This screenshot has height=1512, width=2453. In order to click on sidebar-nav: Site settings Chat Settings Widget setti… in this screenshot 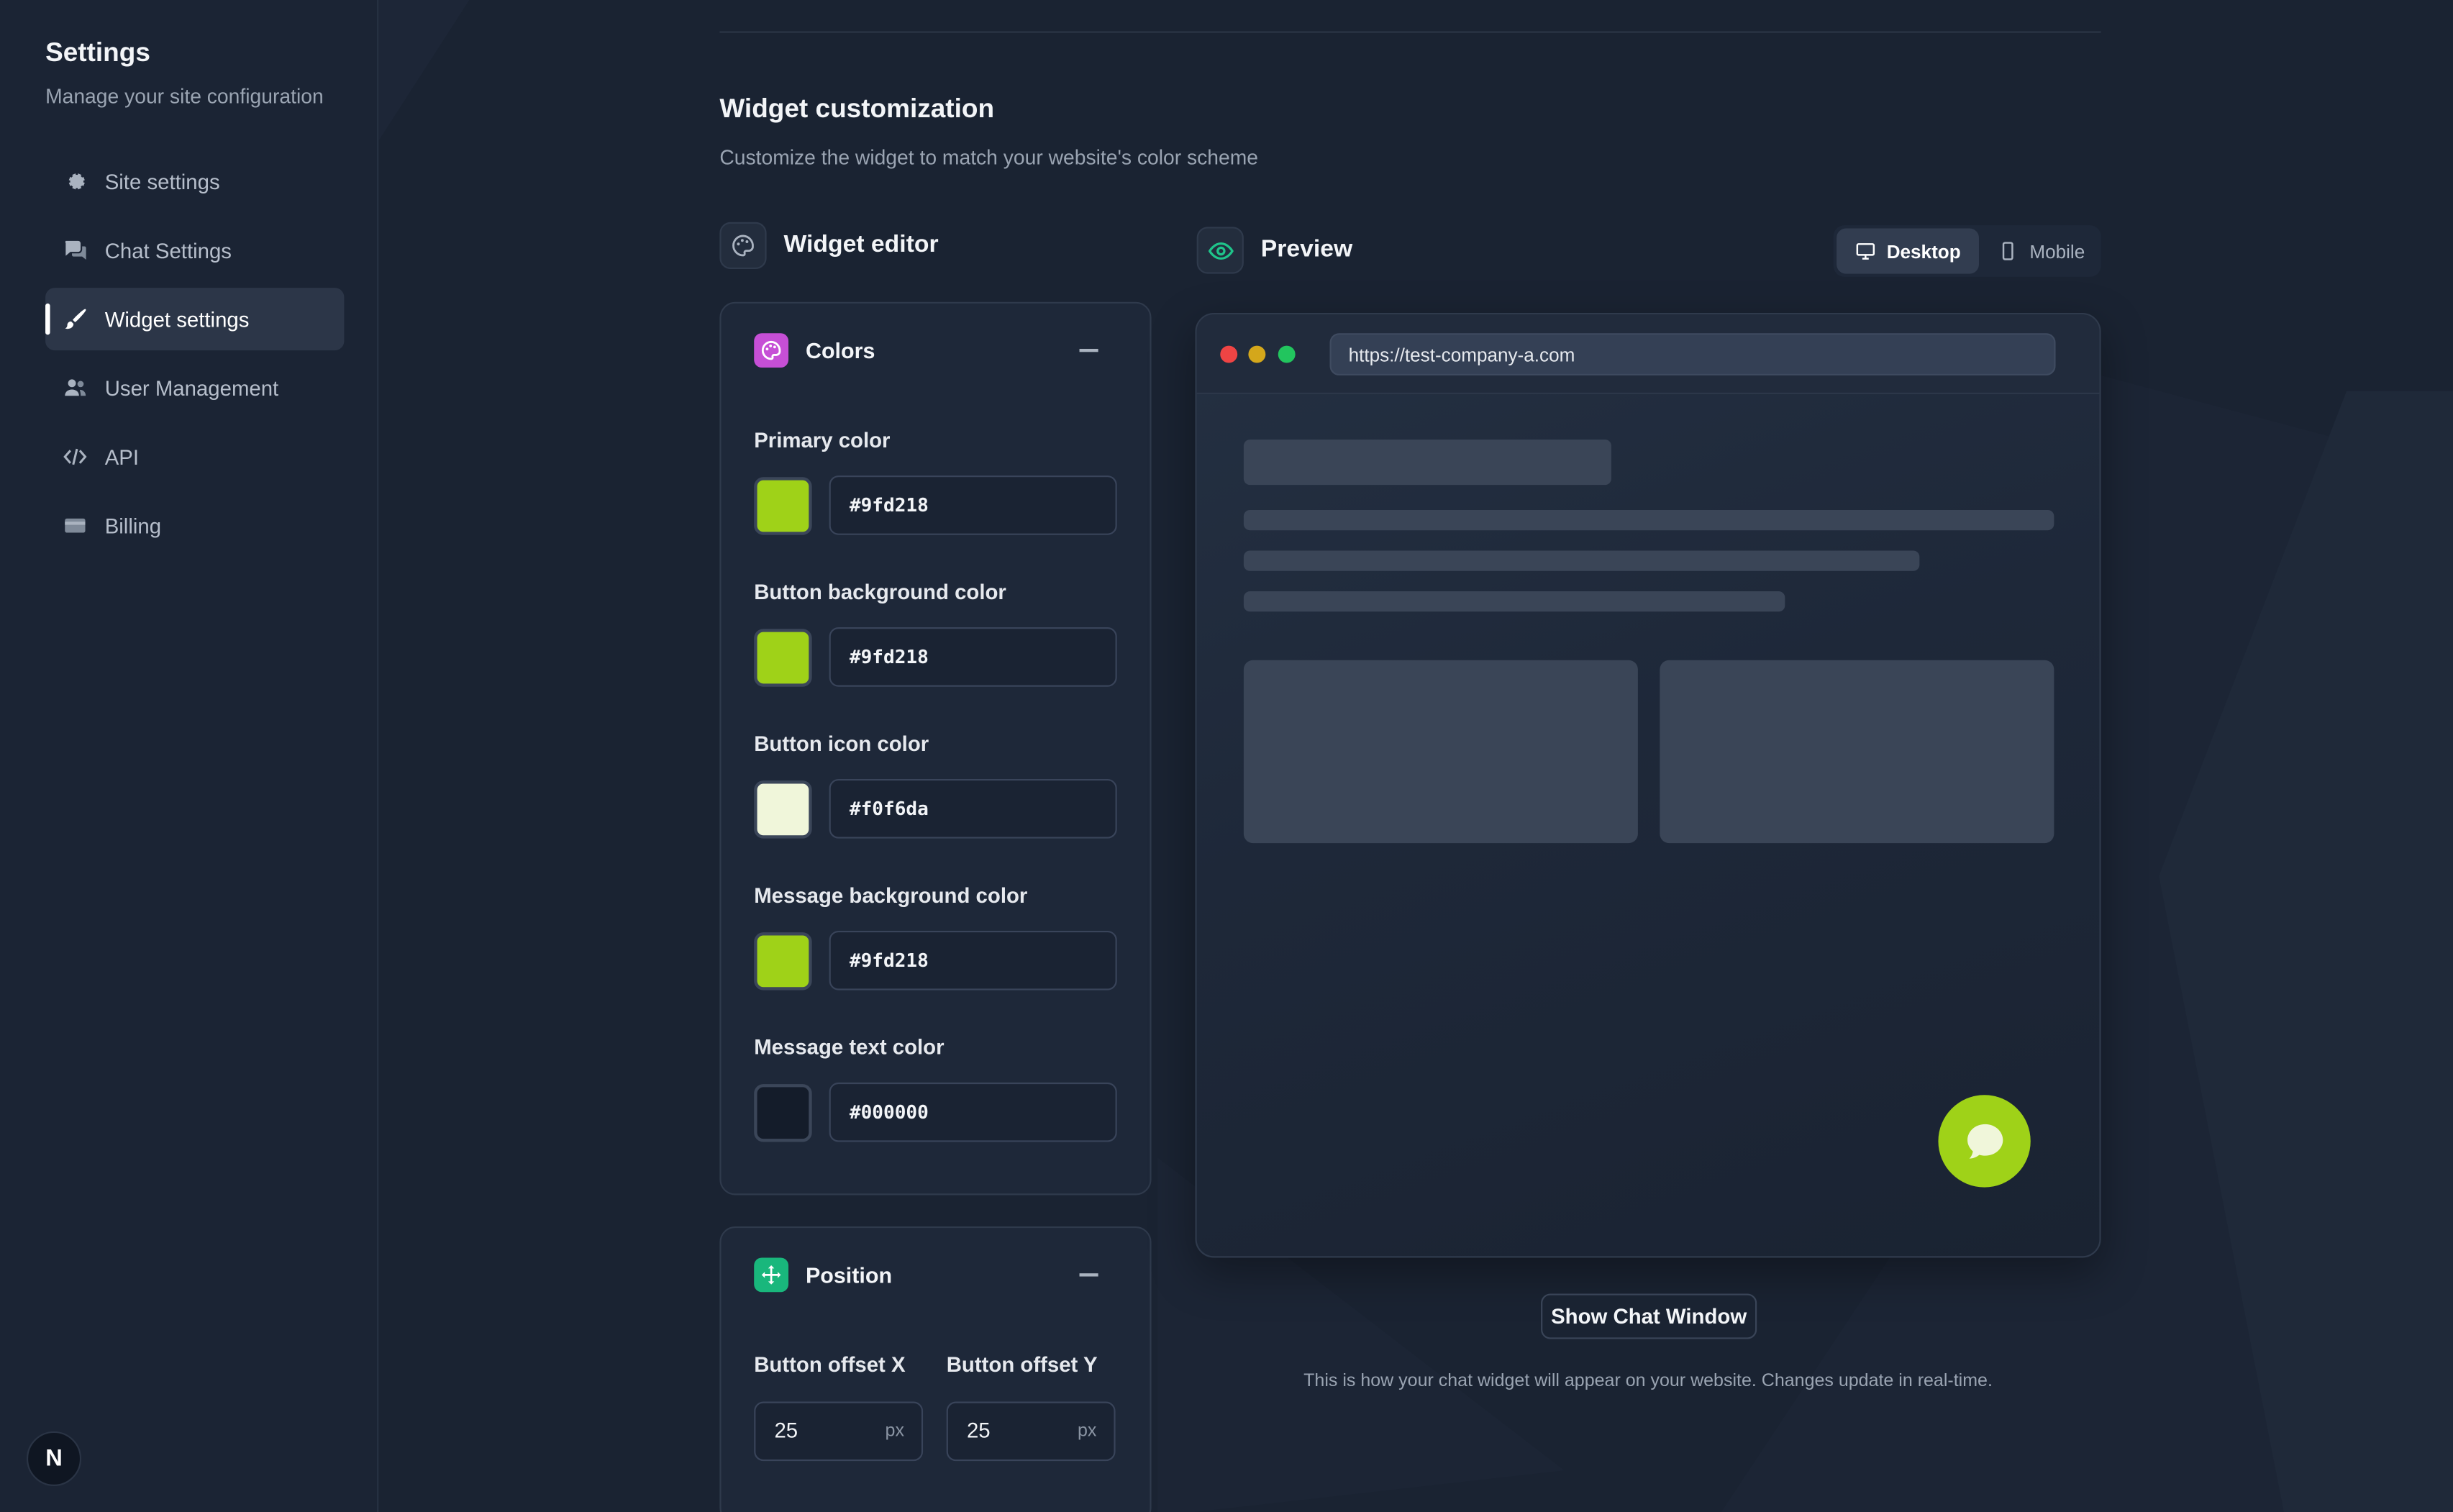, I will do `click(195, 356)`.